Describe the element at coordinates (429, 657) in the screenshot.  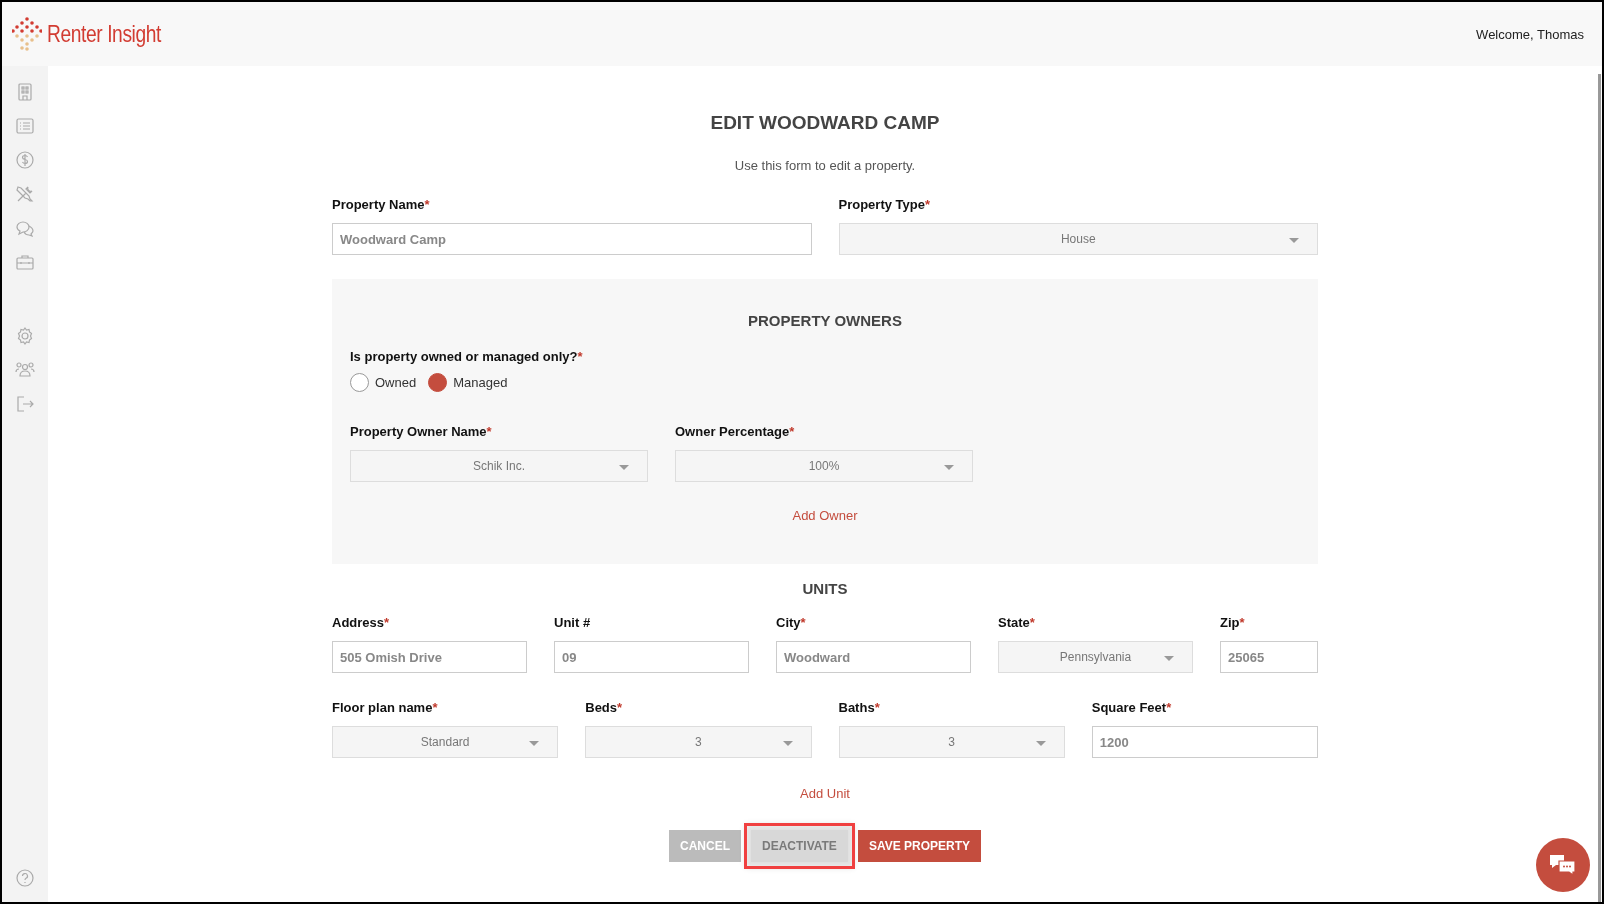
I see `text-field: 505 Omish Drive` at that location.